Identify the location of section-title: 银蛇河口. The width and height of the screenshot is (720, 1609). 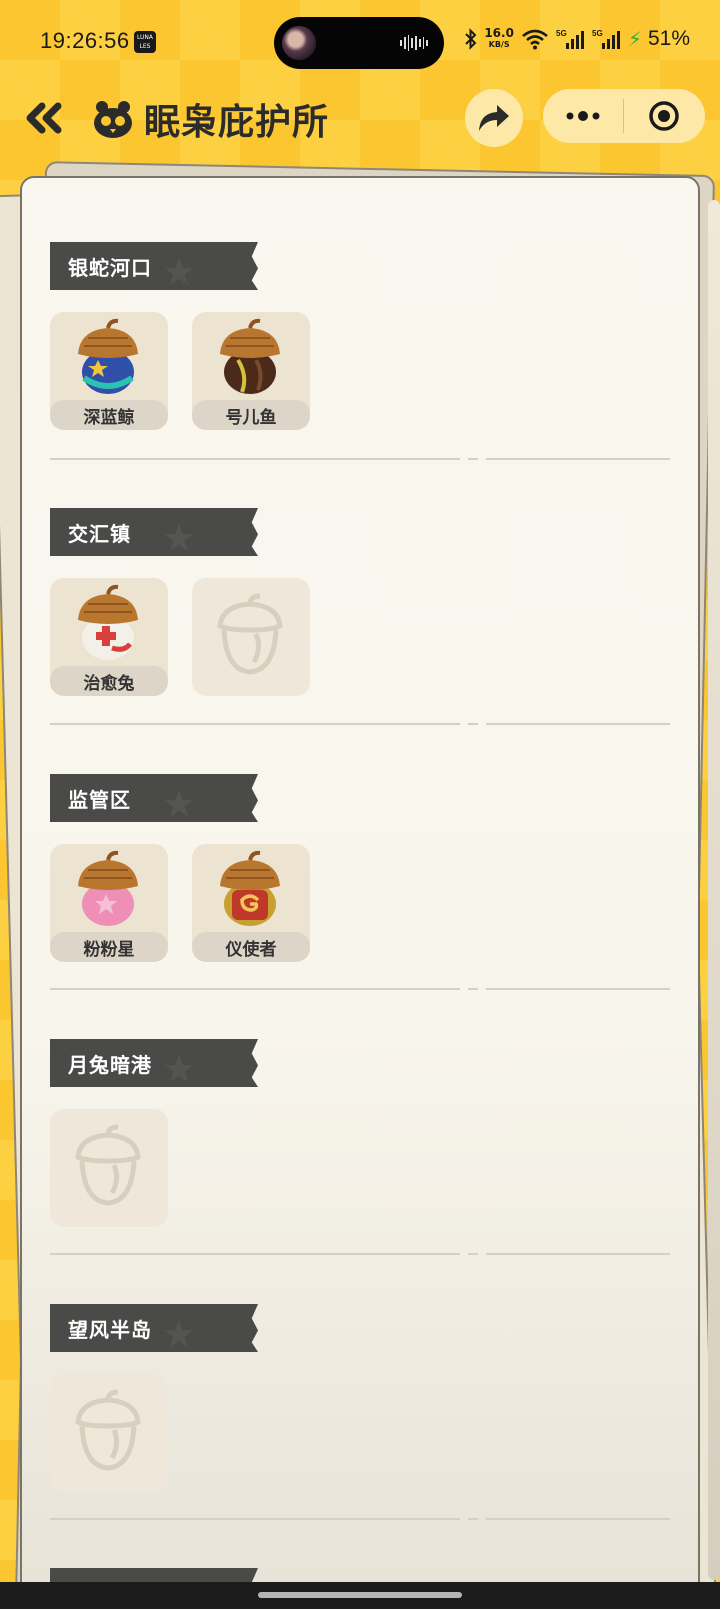
(110, 267).